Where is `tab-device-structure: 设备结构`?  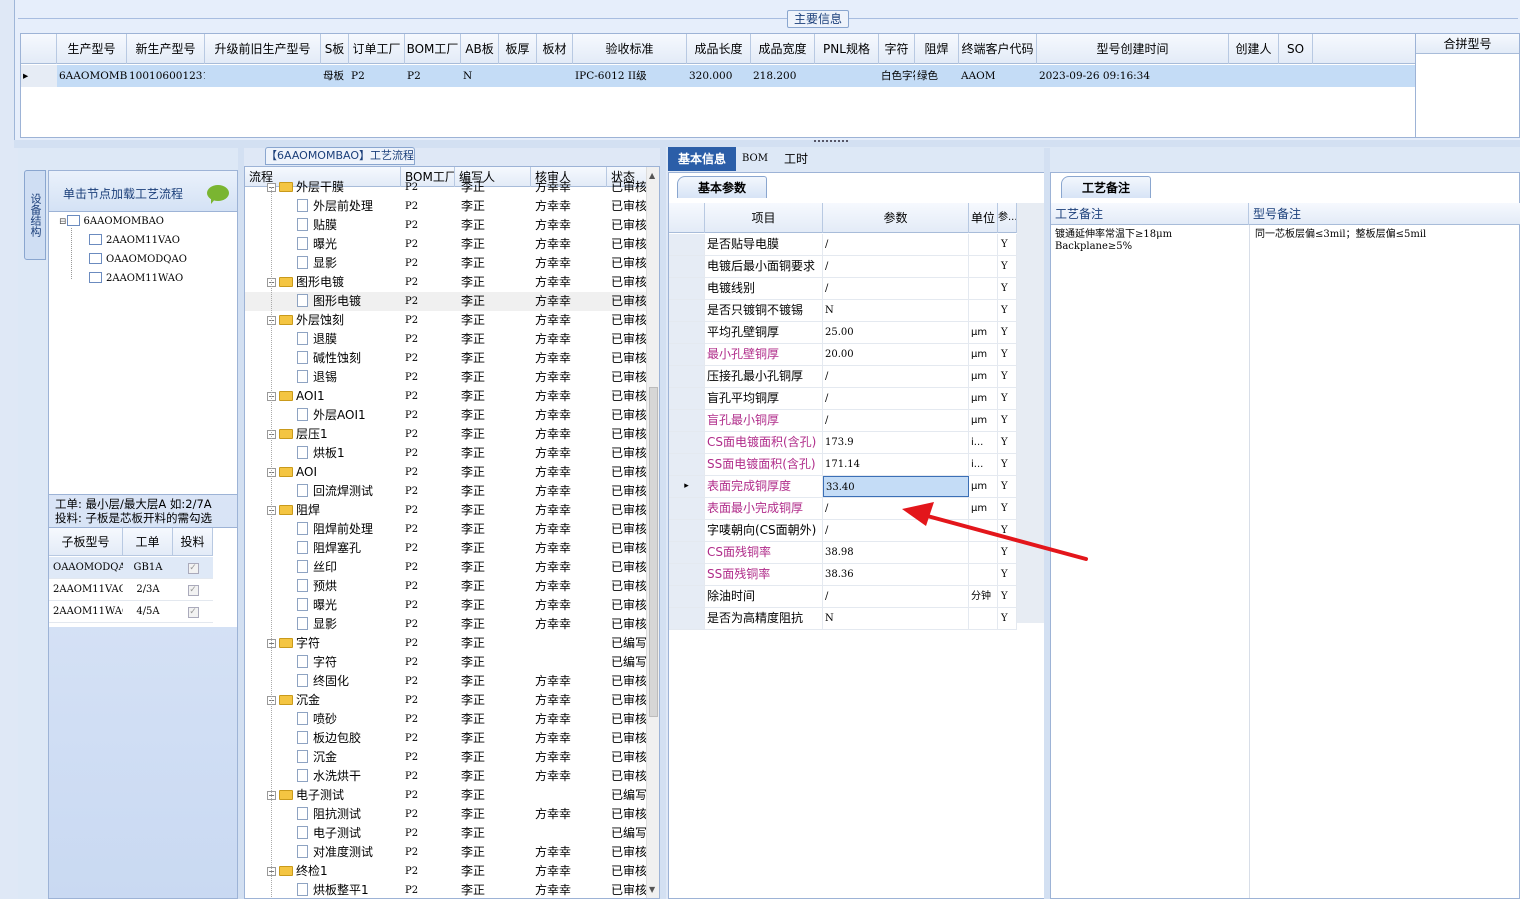 tab-device-structure: 设备结构 is located at coordinates (35, 215).